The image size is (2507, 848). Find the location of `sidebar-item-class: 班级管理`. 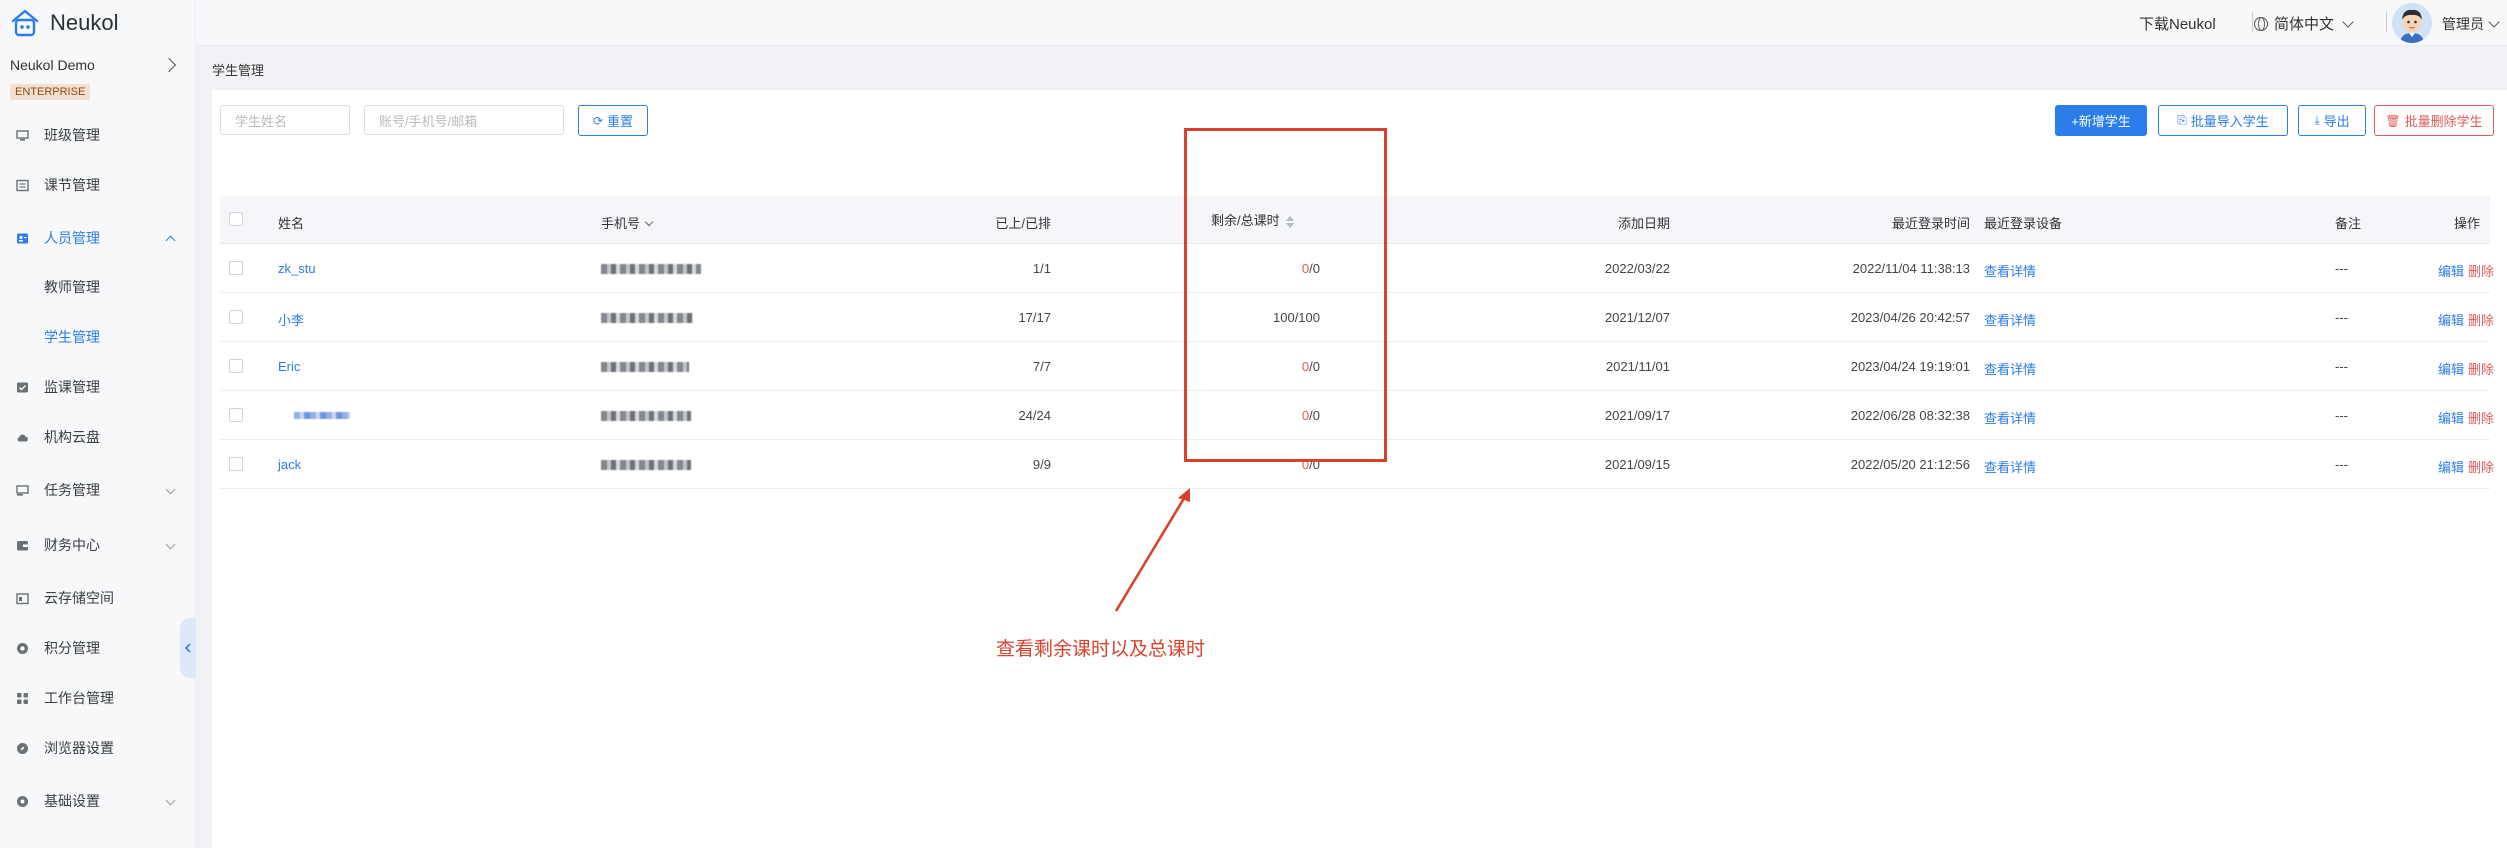

sidebar-item-class: 班级管理 is located at coordinates (98, 135).